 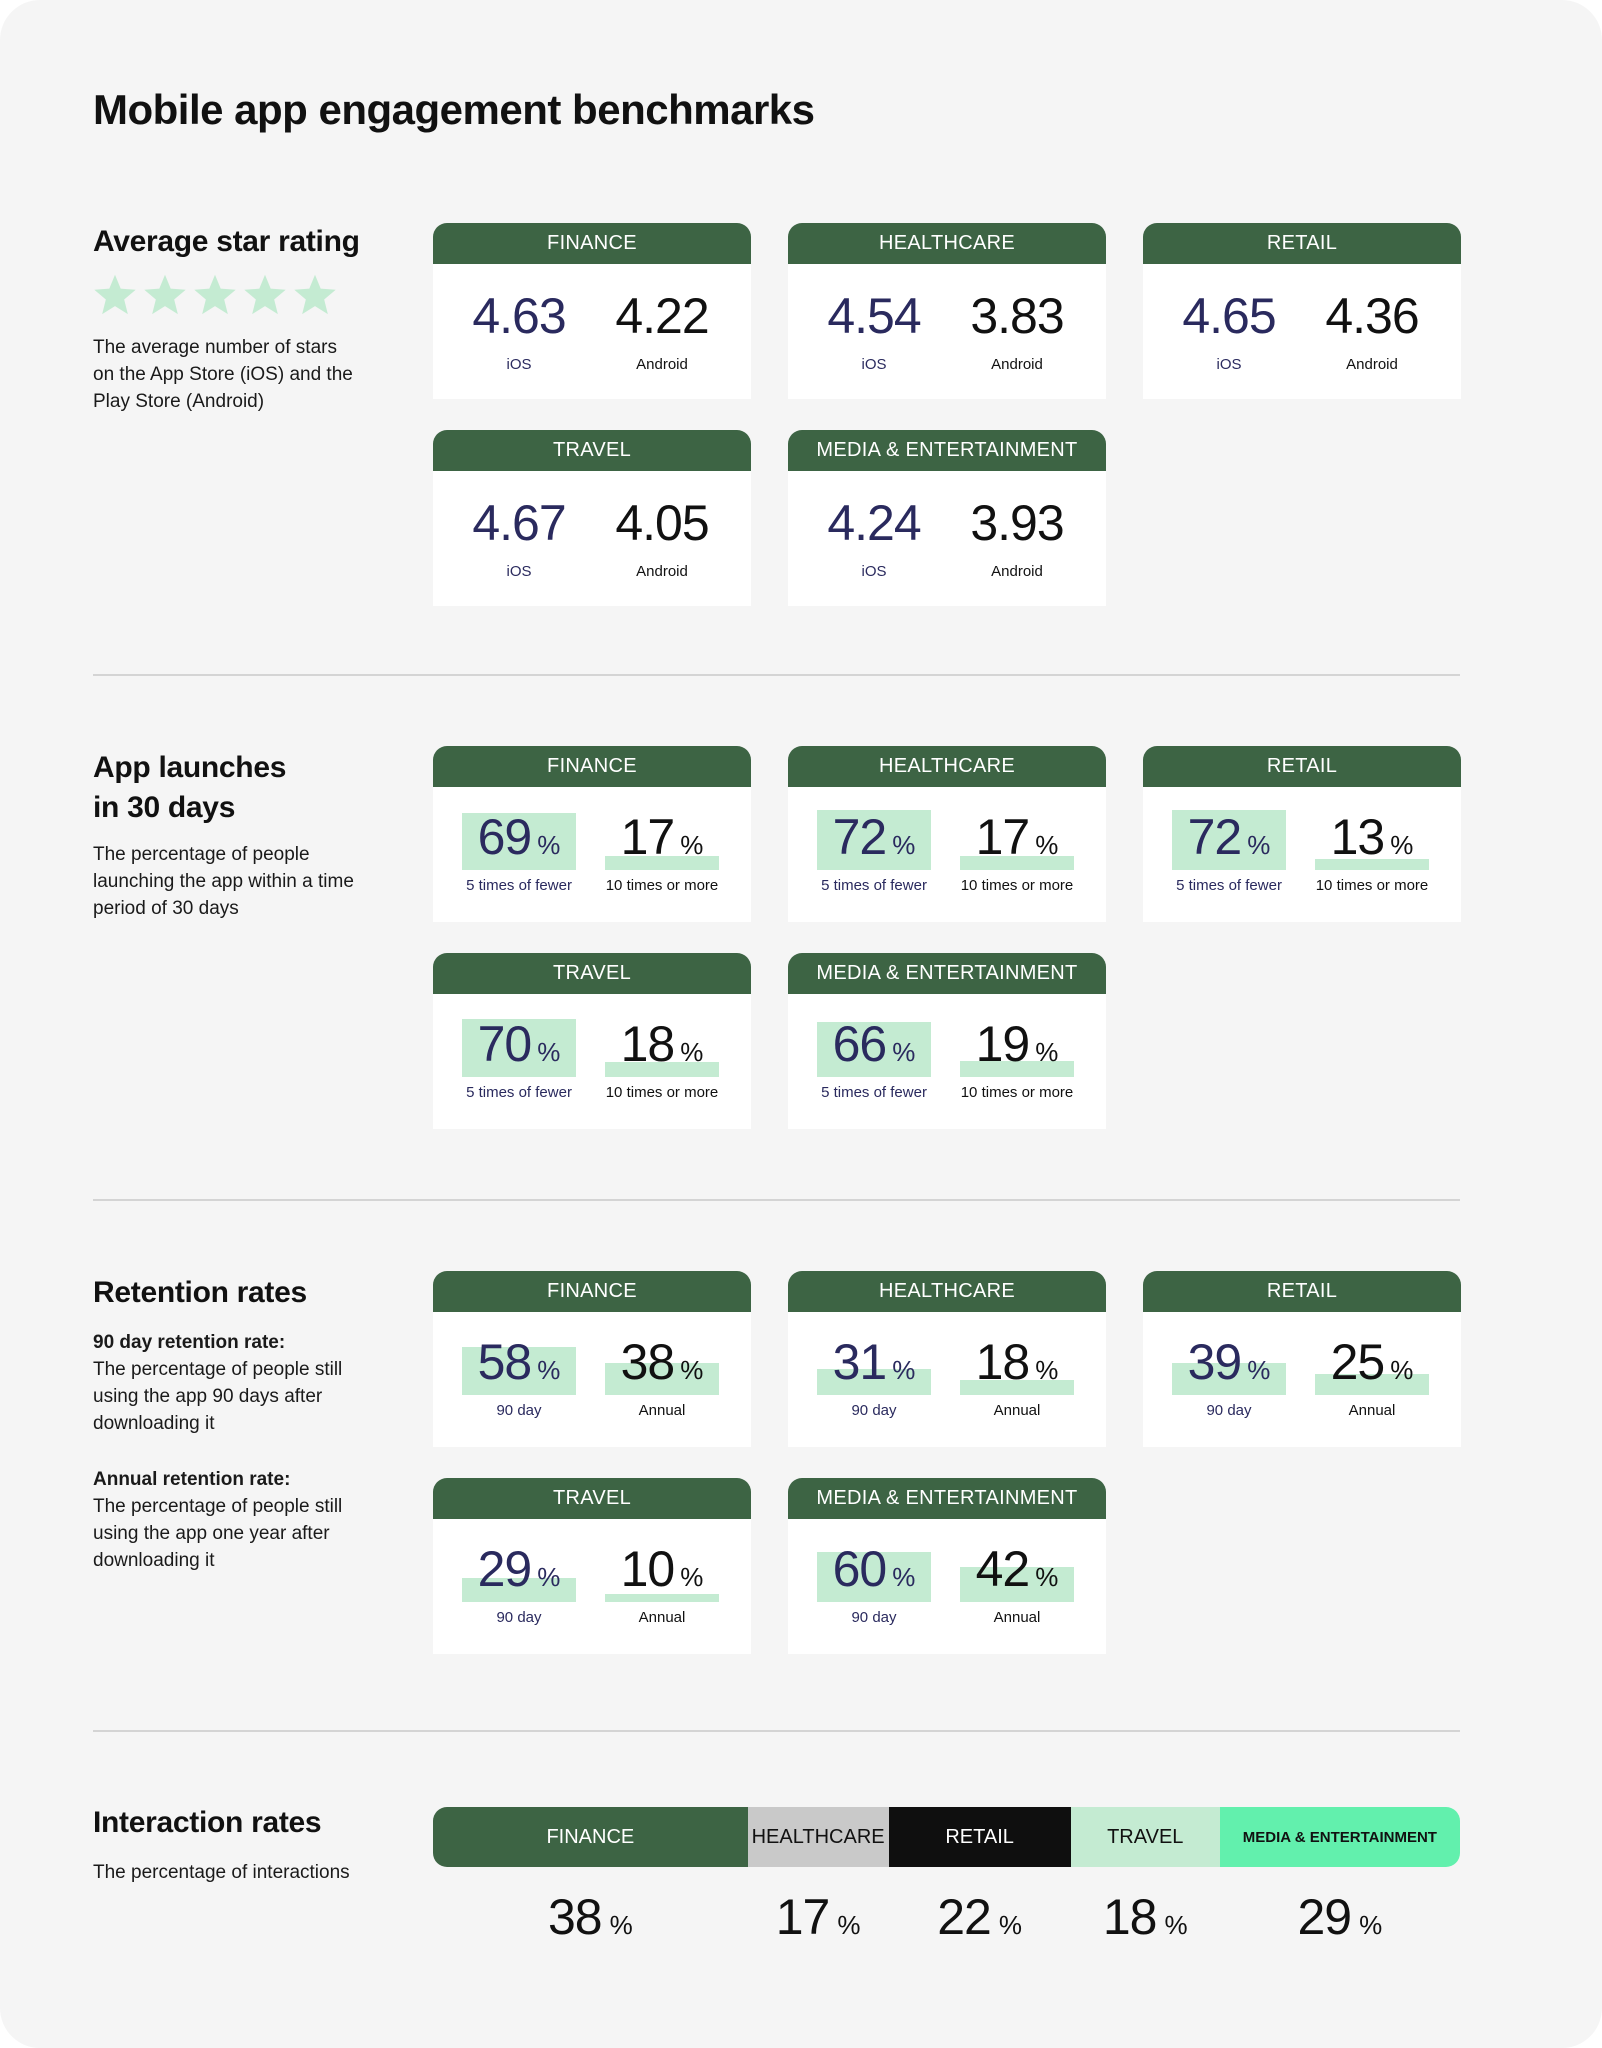 I want to click on metric-value: 60%, so click(x=874, y=1573).